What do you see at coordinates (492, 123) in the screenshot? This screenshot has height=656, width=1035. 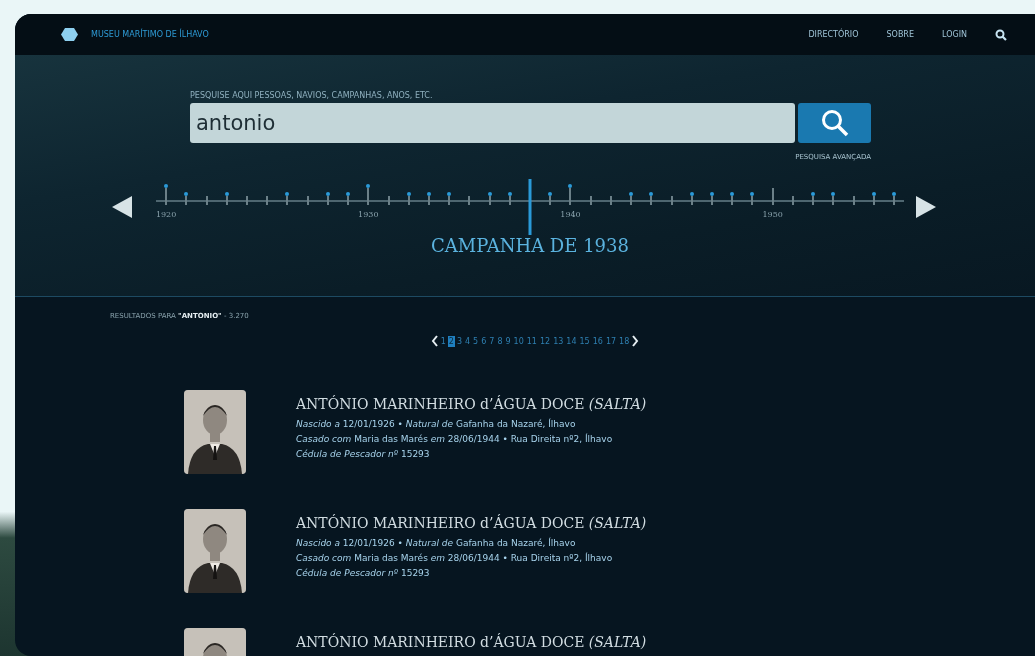 I see `search-field: antonio` at bounding box center [492, 123].